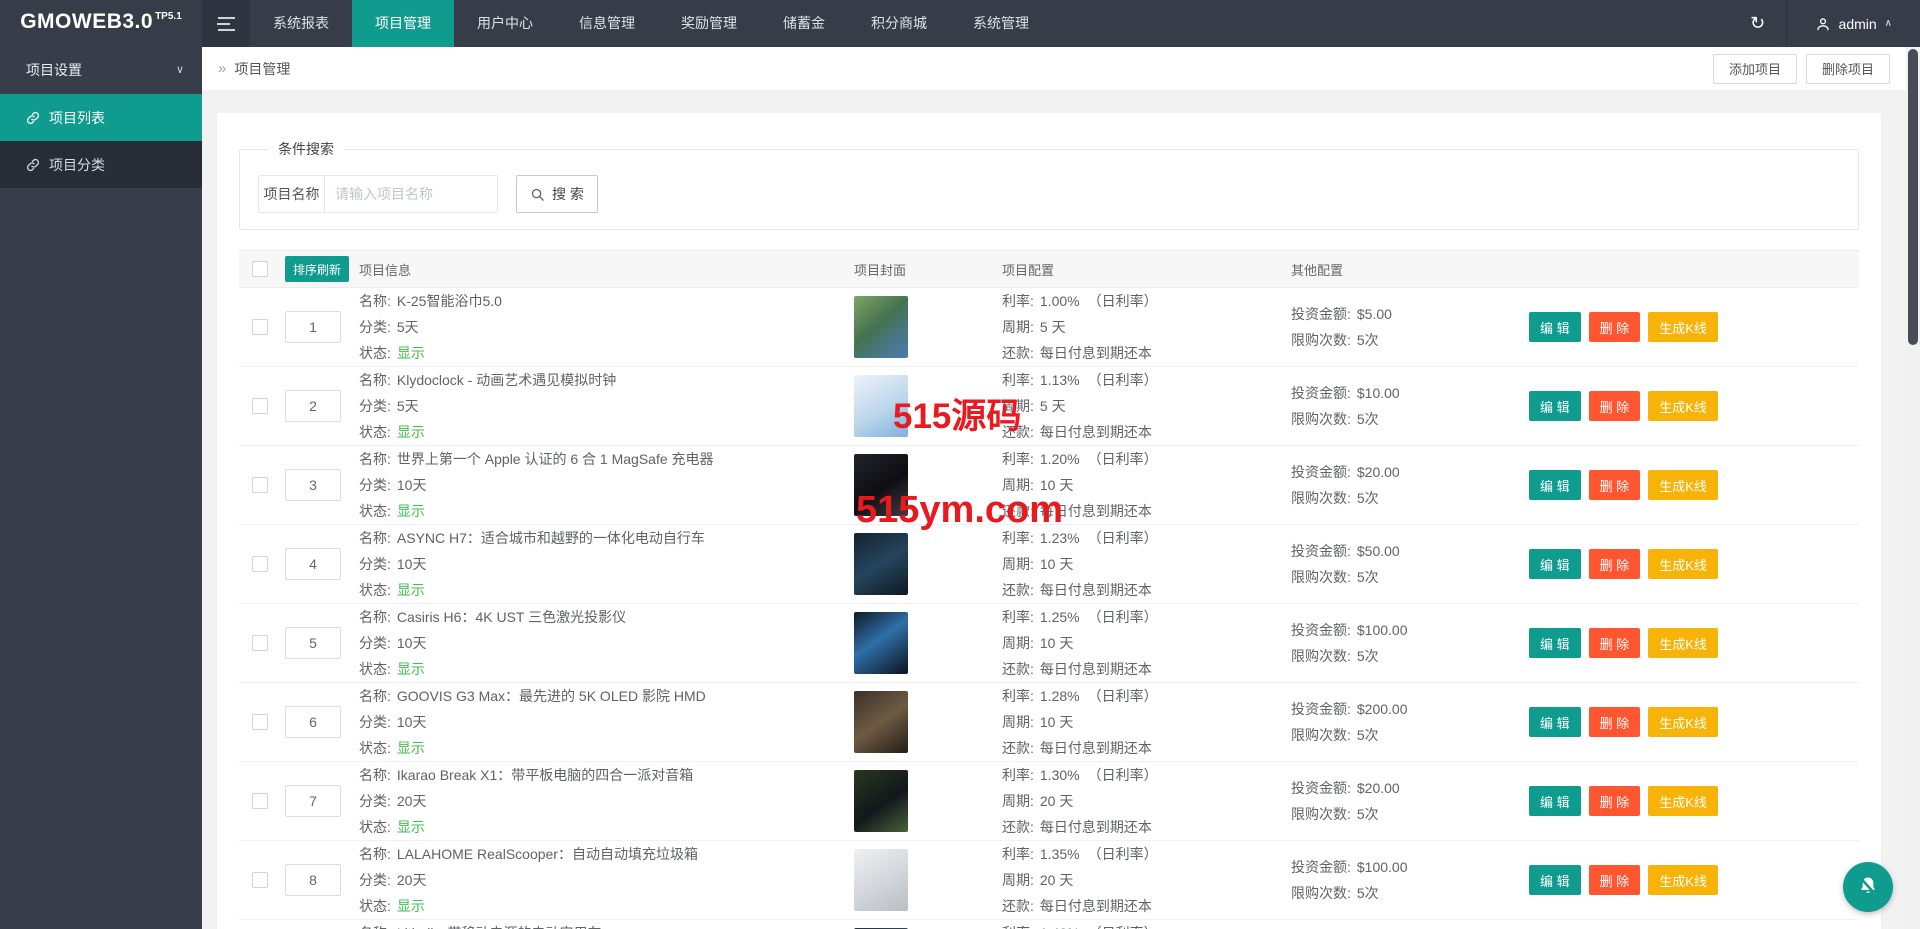 The width and height of the screenshot is (1920, 929). Describe the element at coordinates (557, 194) in the screenshot. I see `search-button: 搜 索` at that location.